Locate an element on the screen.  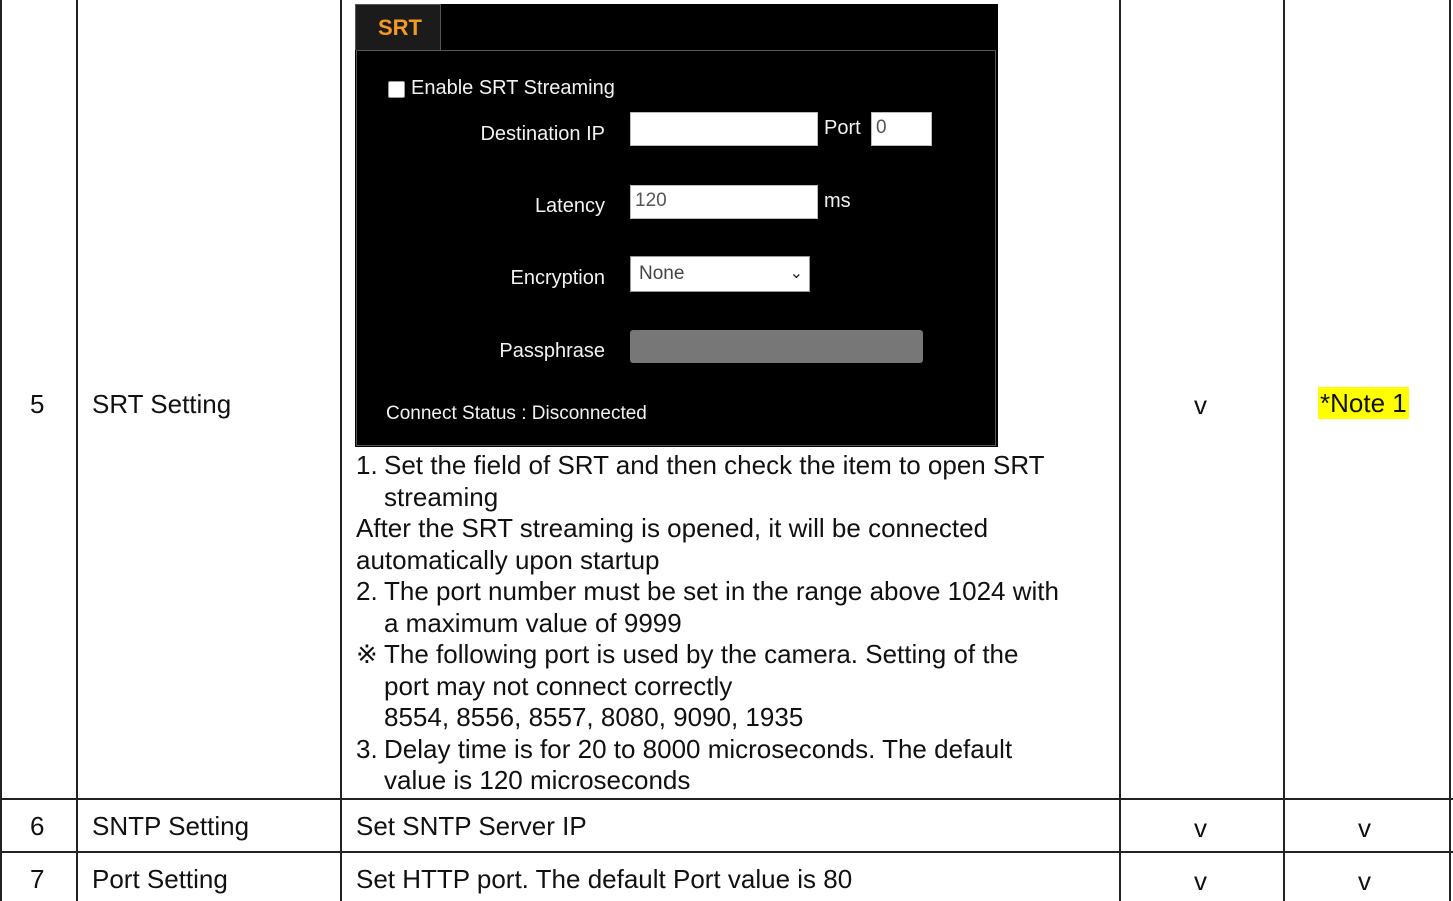
enable-srt-checkbox is located at coordinates (396, 89).